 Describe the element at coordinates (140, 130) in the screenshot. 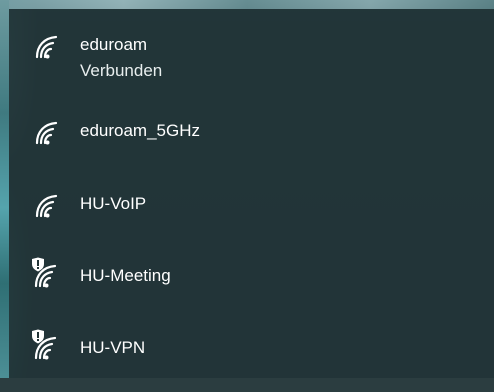

I see `network-name: eduroam_5GHz` at that location.